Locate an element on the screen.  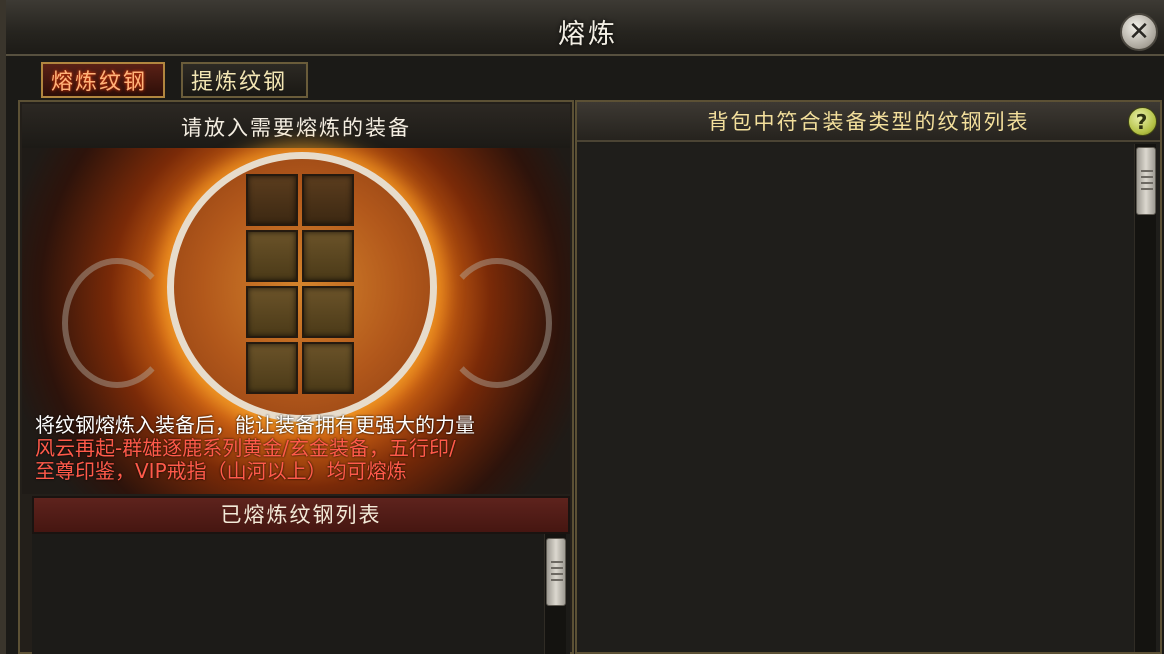
desc-line-3: 至尊印鉴，VIP戒指（山河以上）均可熔炼 is located at coordinates (221, 471).